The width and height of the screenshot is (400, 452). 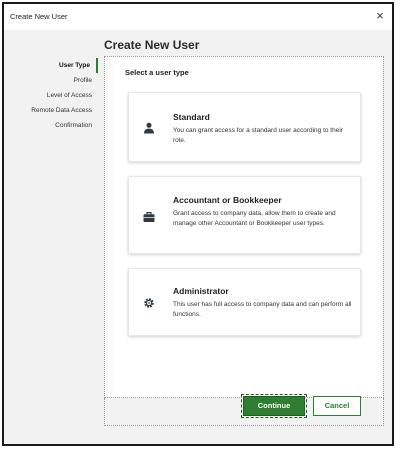 What do you see at coordinates (39, 16) in the screenshot?
I see `window-title: Create New User` at bounding box center [39, 16].